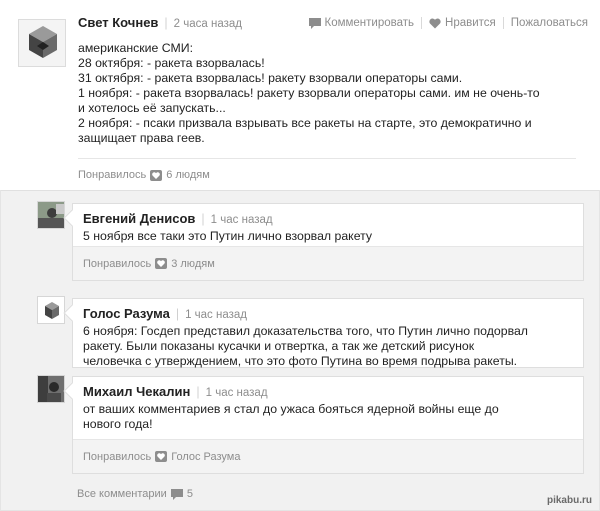 The image size is (600, 511). I want to click on post-time: 2 часа назад, so click(208, 24).